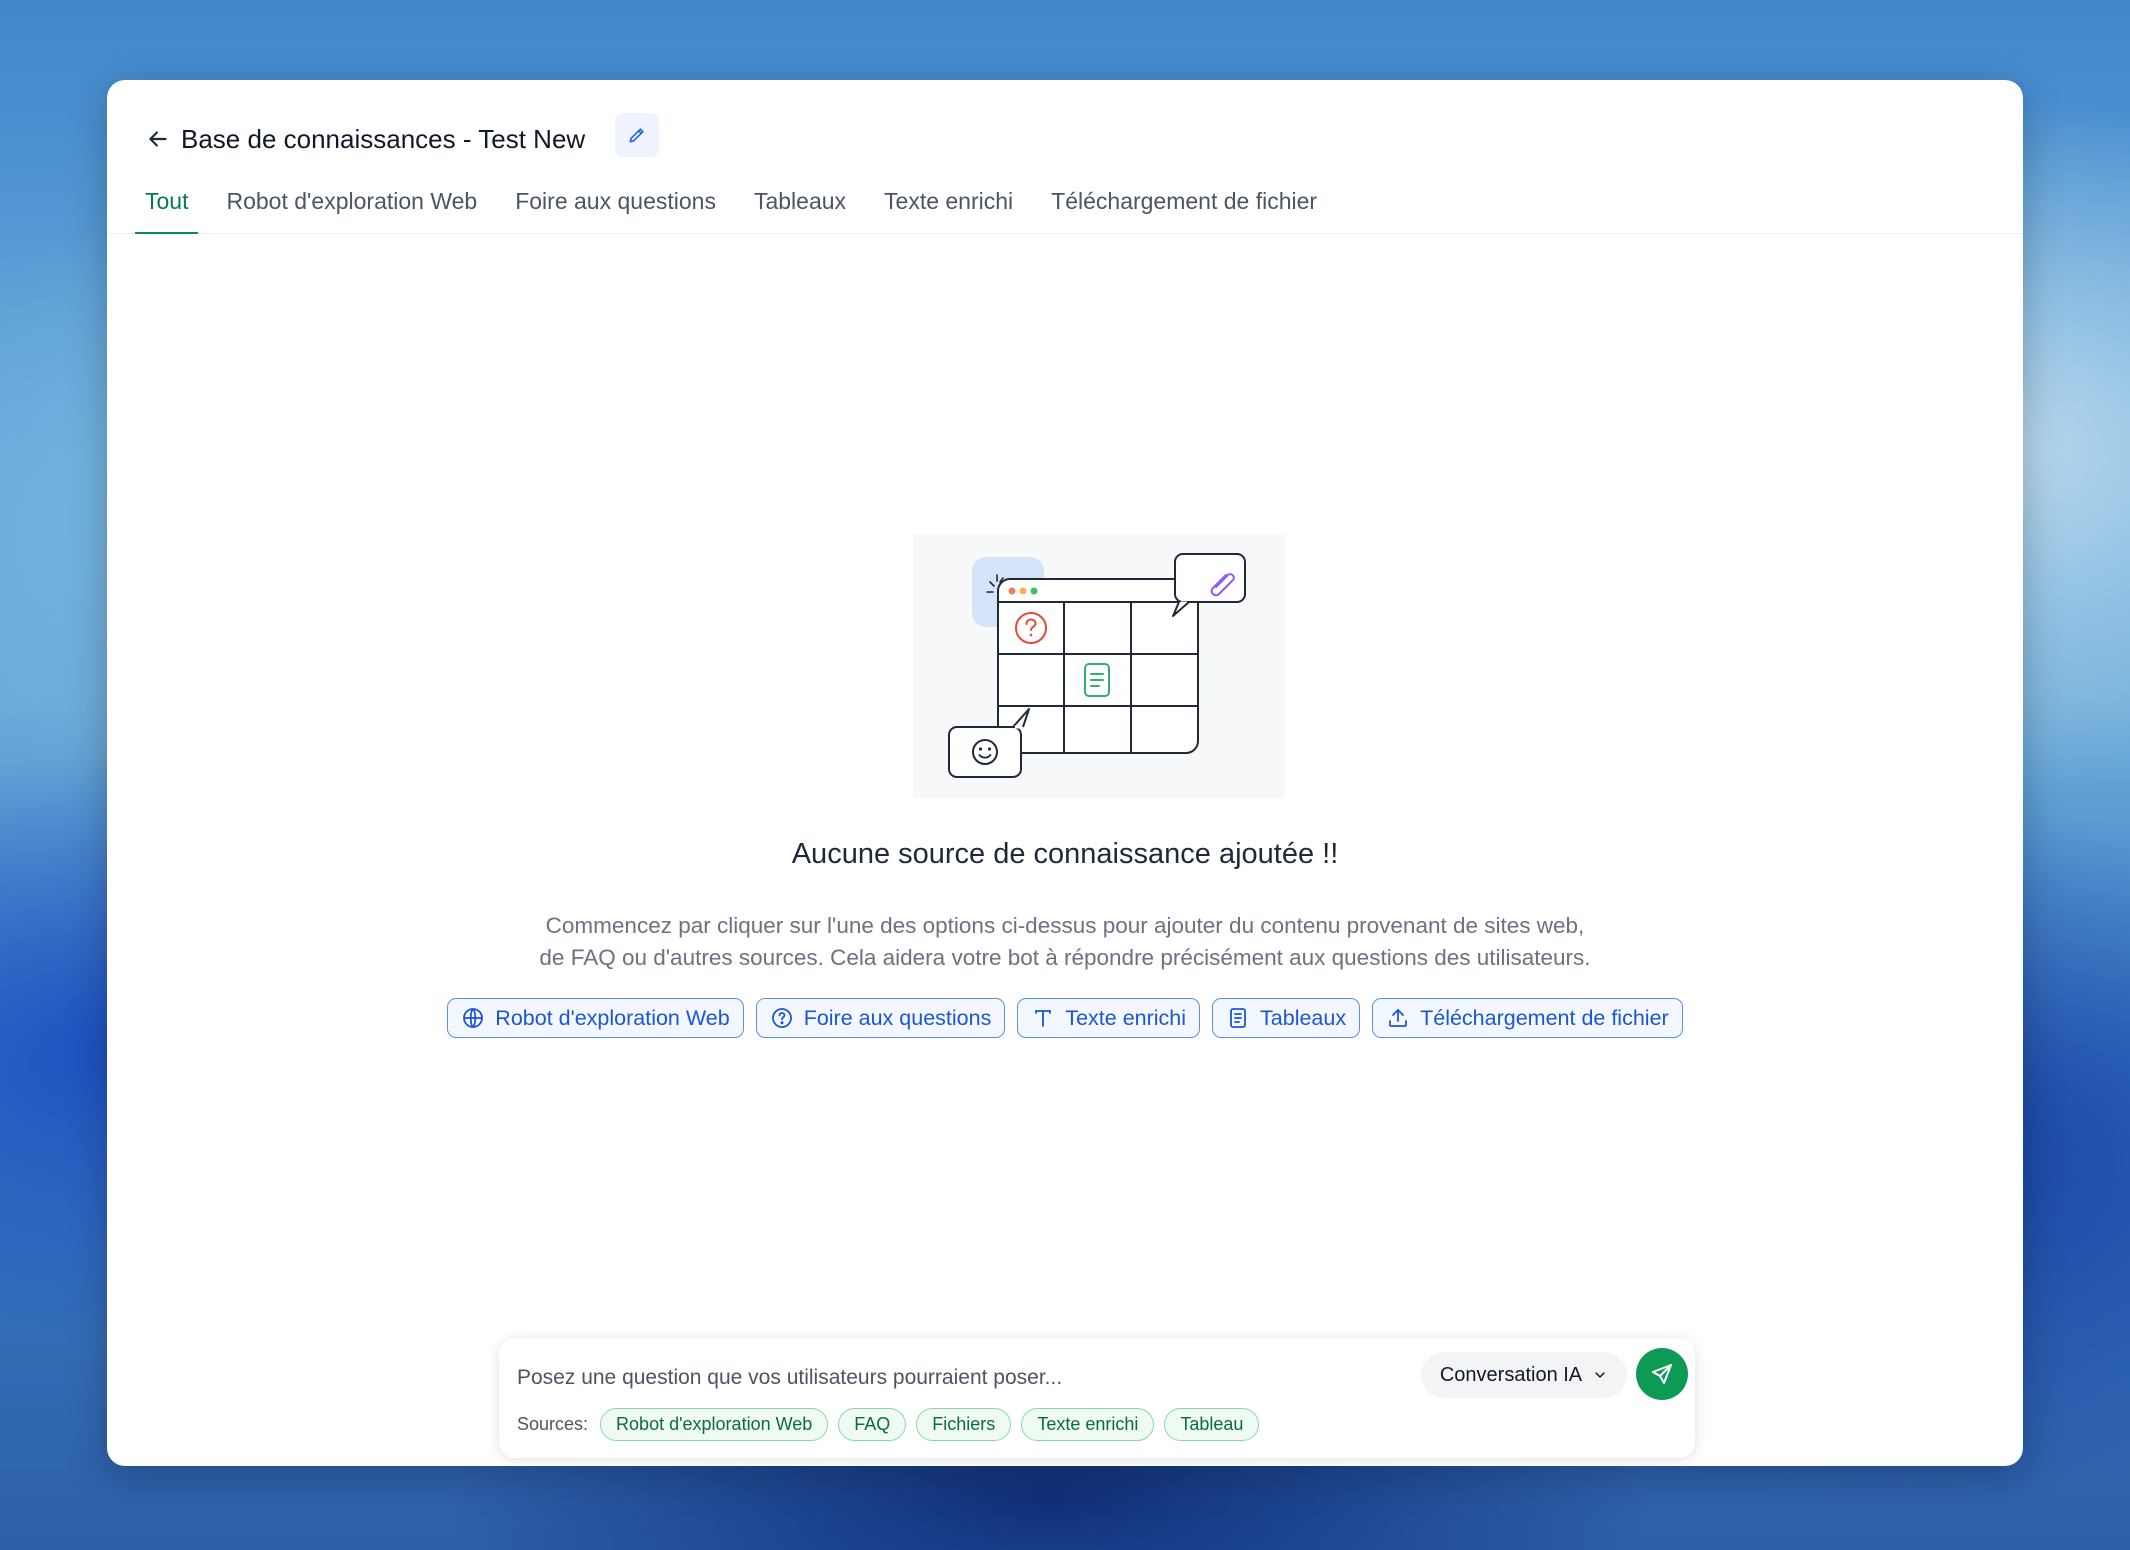 The height and width of the screenshot is (1550, 2130). Describe the element at coordinates (351, 207) in the screenshot. I see `tab-web-crawler: Robot d'exploration Web` at that location.